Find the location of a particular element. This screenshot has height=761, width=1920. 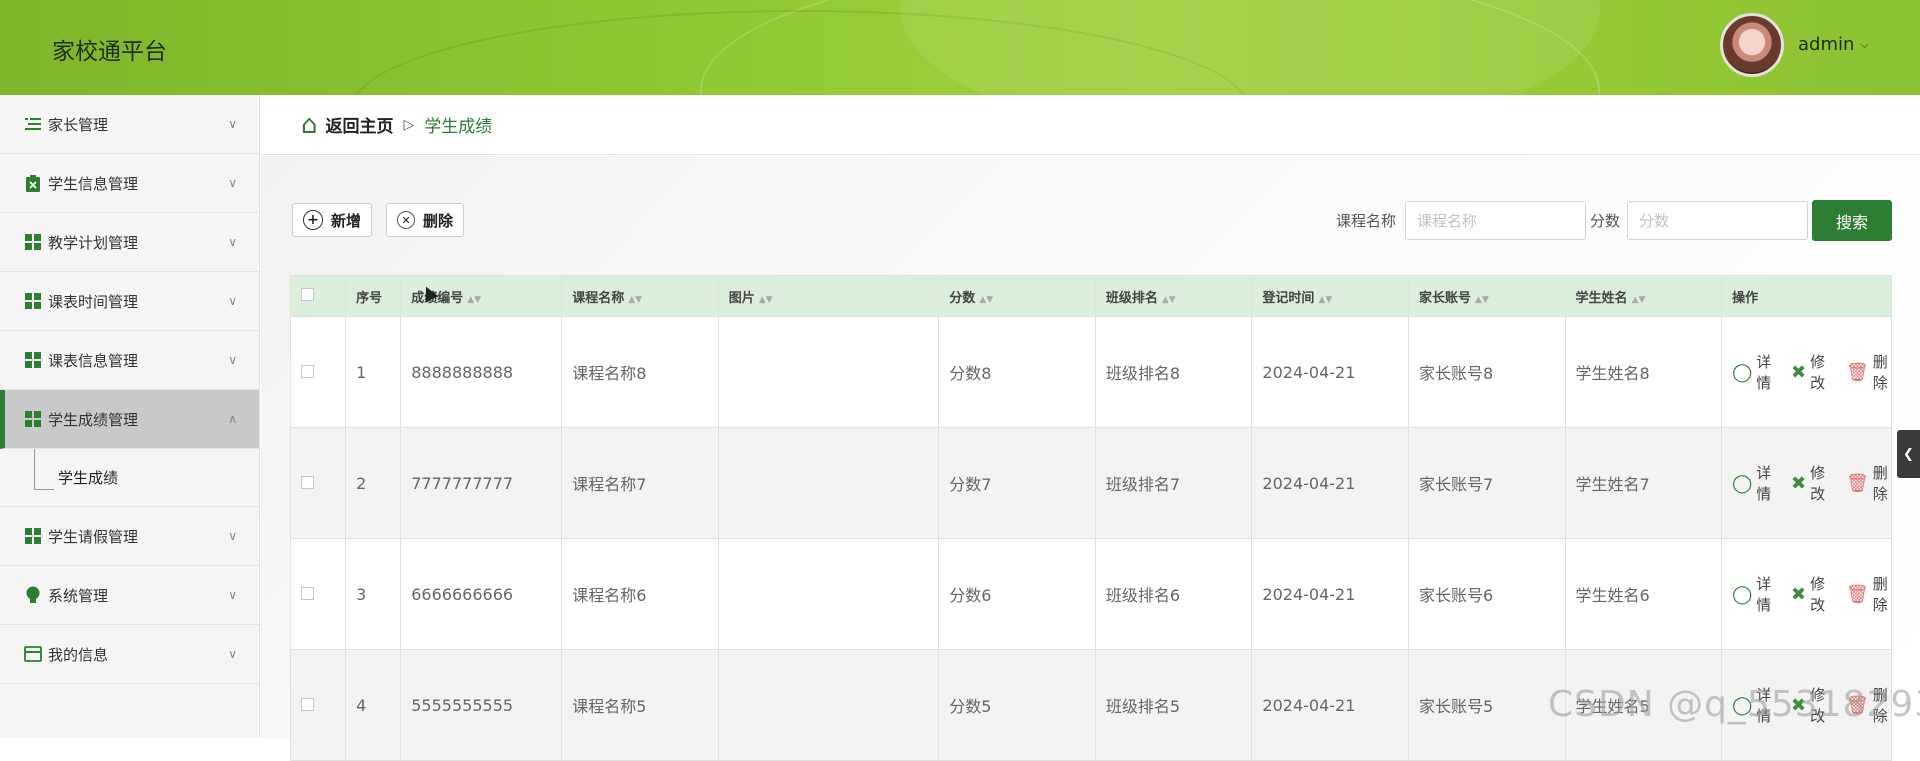

collapse-panel-tab: ❮ is located at coordinates (1908, 454).